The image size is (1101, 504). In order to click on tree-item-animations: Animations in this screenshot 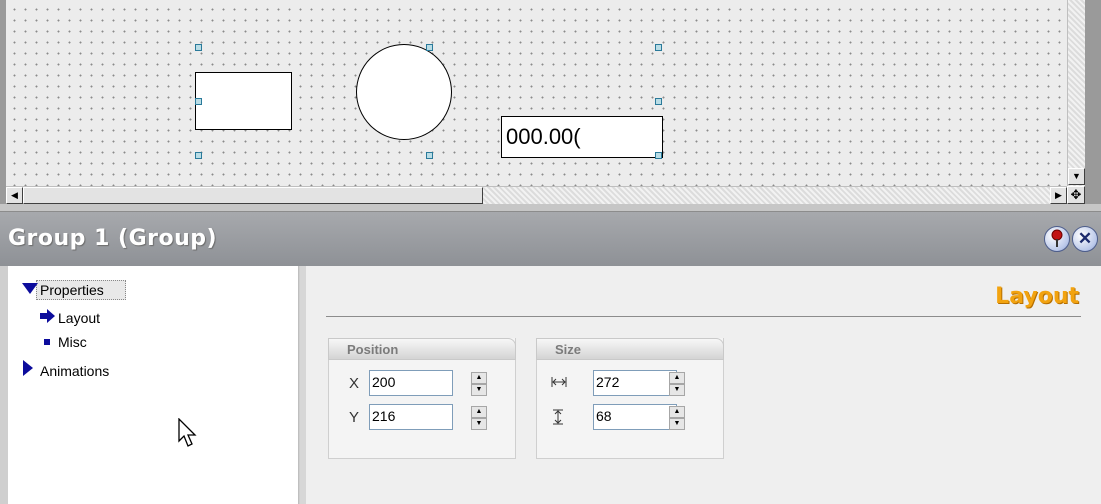, I will do `click(65, 370)`.